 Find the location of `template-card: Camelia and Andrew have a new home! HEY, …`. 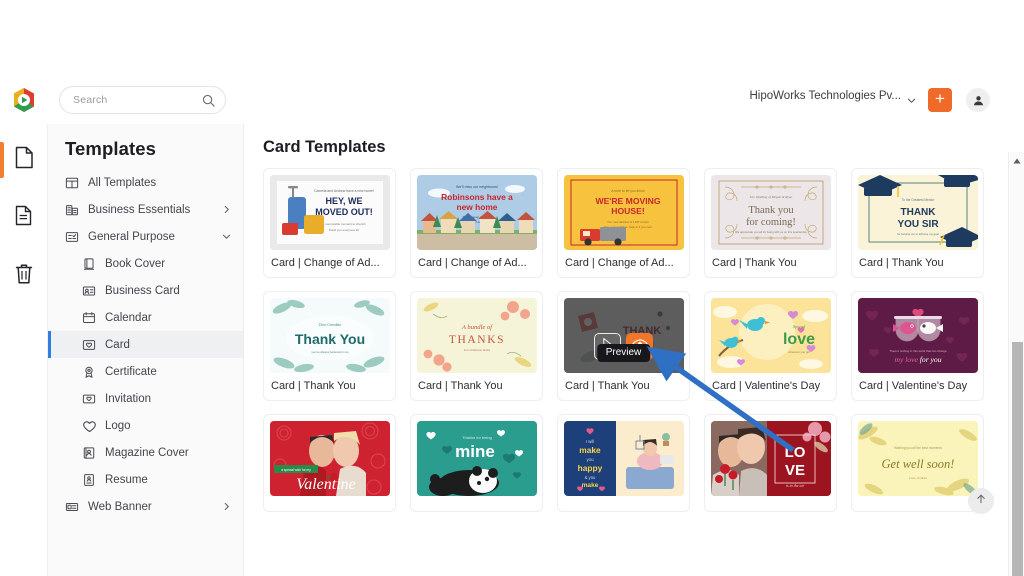

template-card: Camelia and Andrew have a new home! HEY, … is located at coordinates (329, 223).